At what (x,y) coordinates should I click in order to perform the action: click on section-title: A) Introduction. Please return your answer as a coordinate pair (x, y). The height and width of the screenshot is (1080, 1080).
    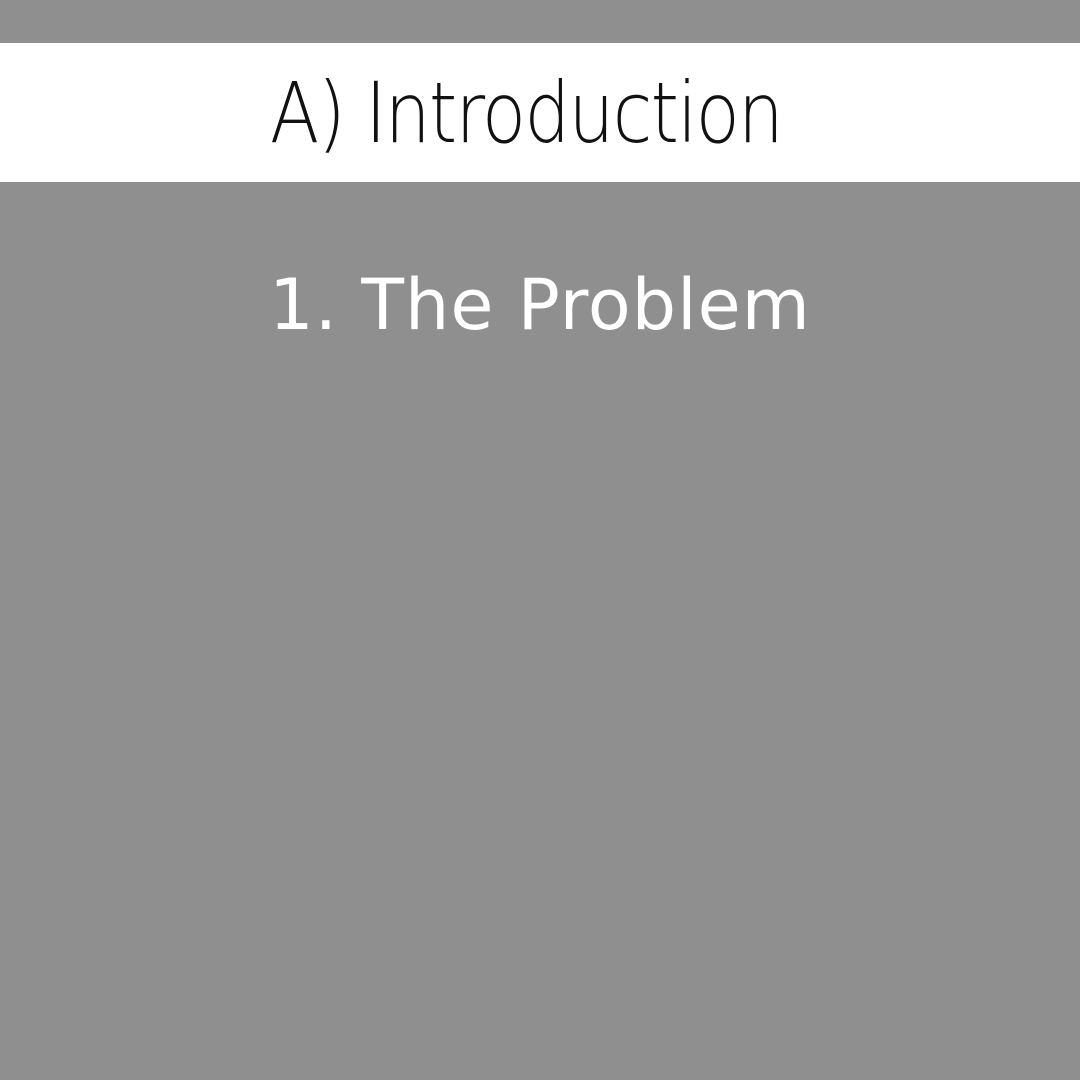
    Looking at the image, I should click on (526, 112).